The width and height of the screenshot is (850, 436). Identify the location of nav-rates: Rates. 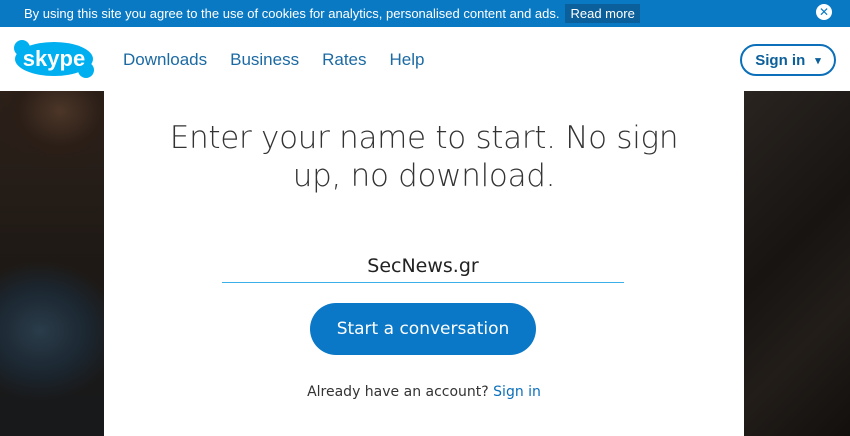
(344, 60).